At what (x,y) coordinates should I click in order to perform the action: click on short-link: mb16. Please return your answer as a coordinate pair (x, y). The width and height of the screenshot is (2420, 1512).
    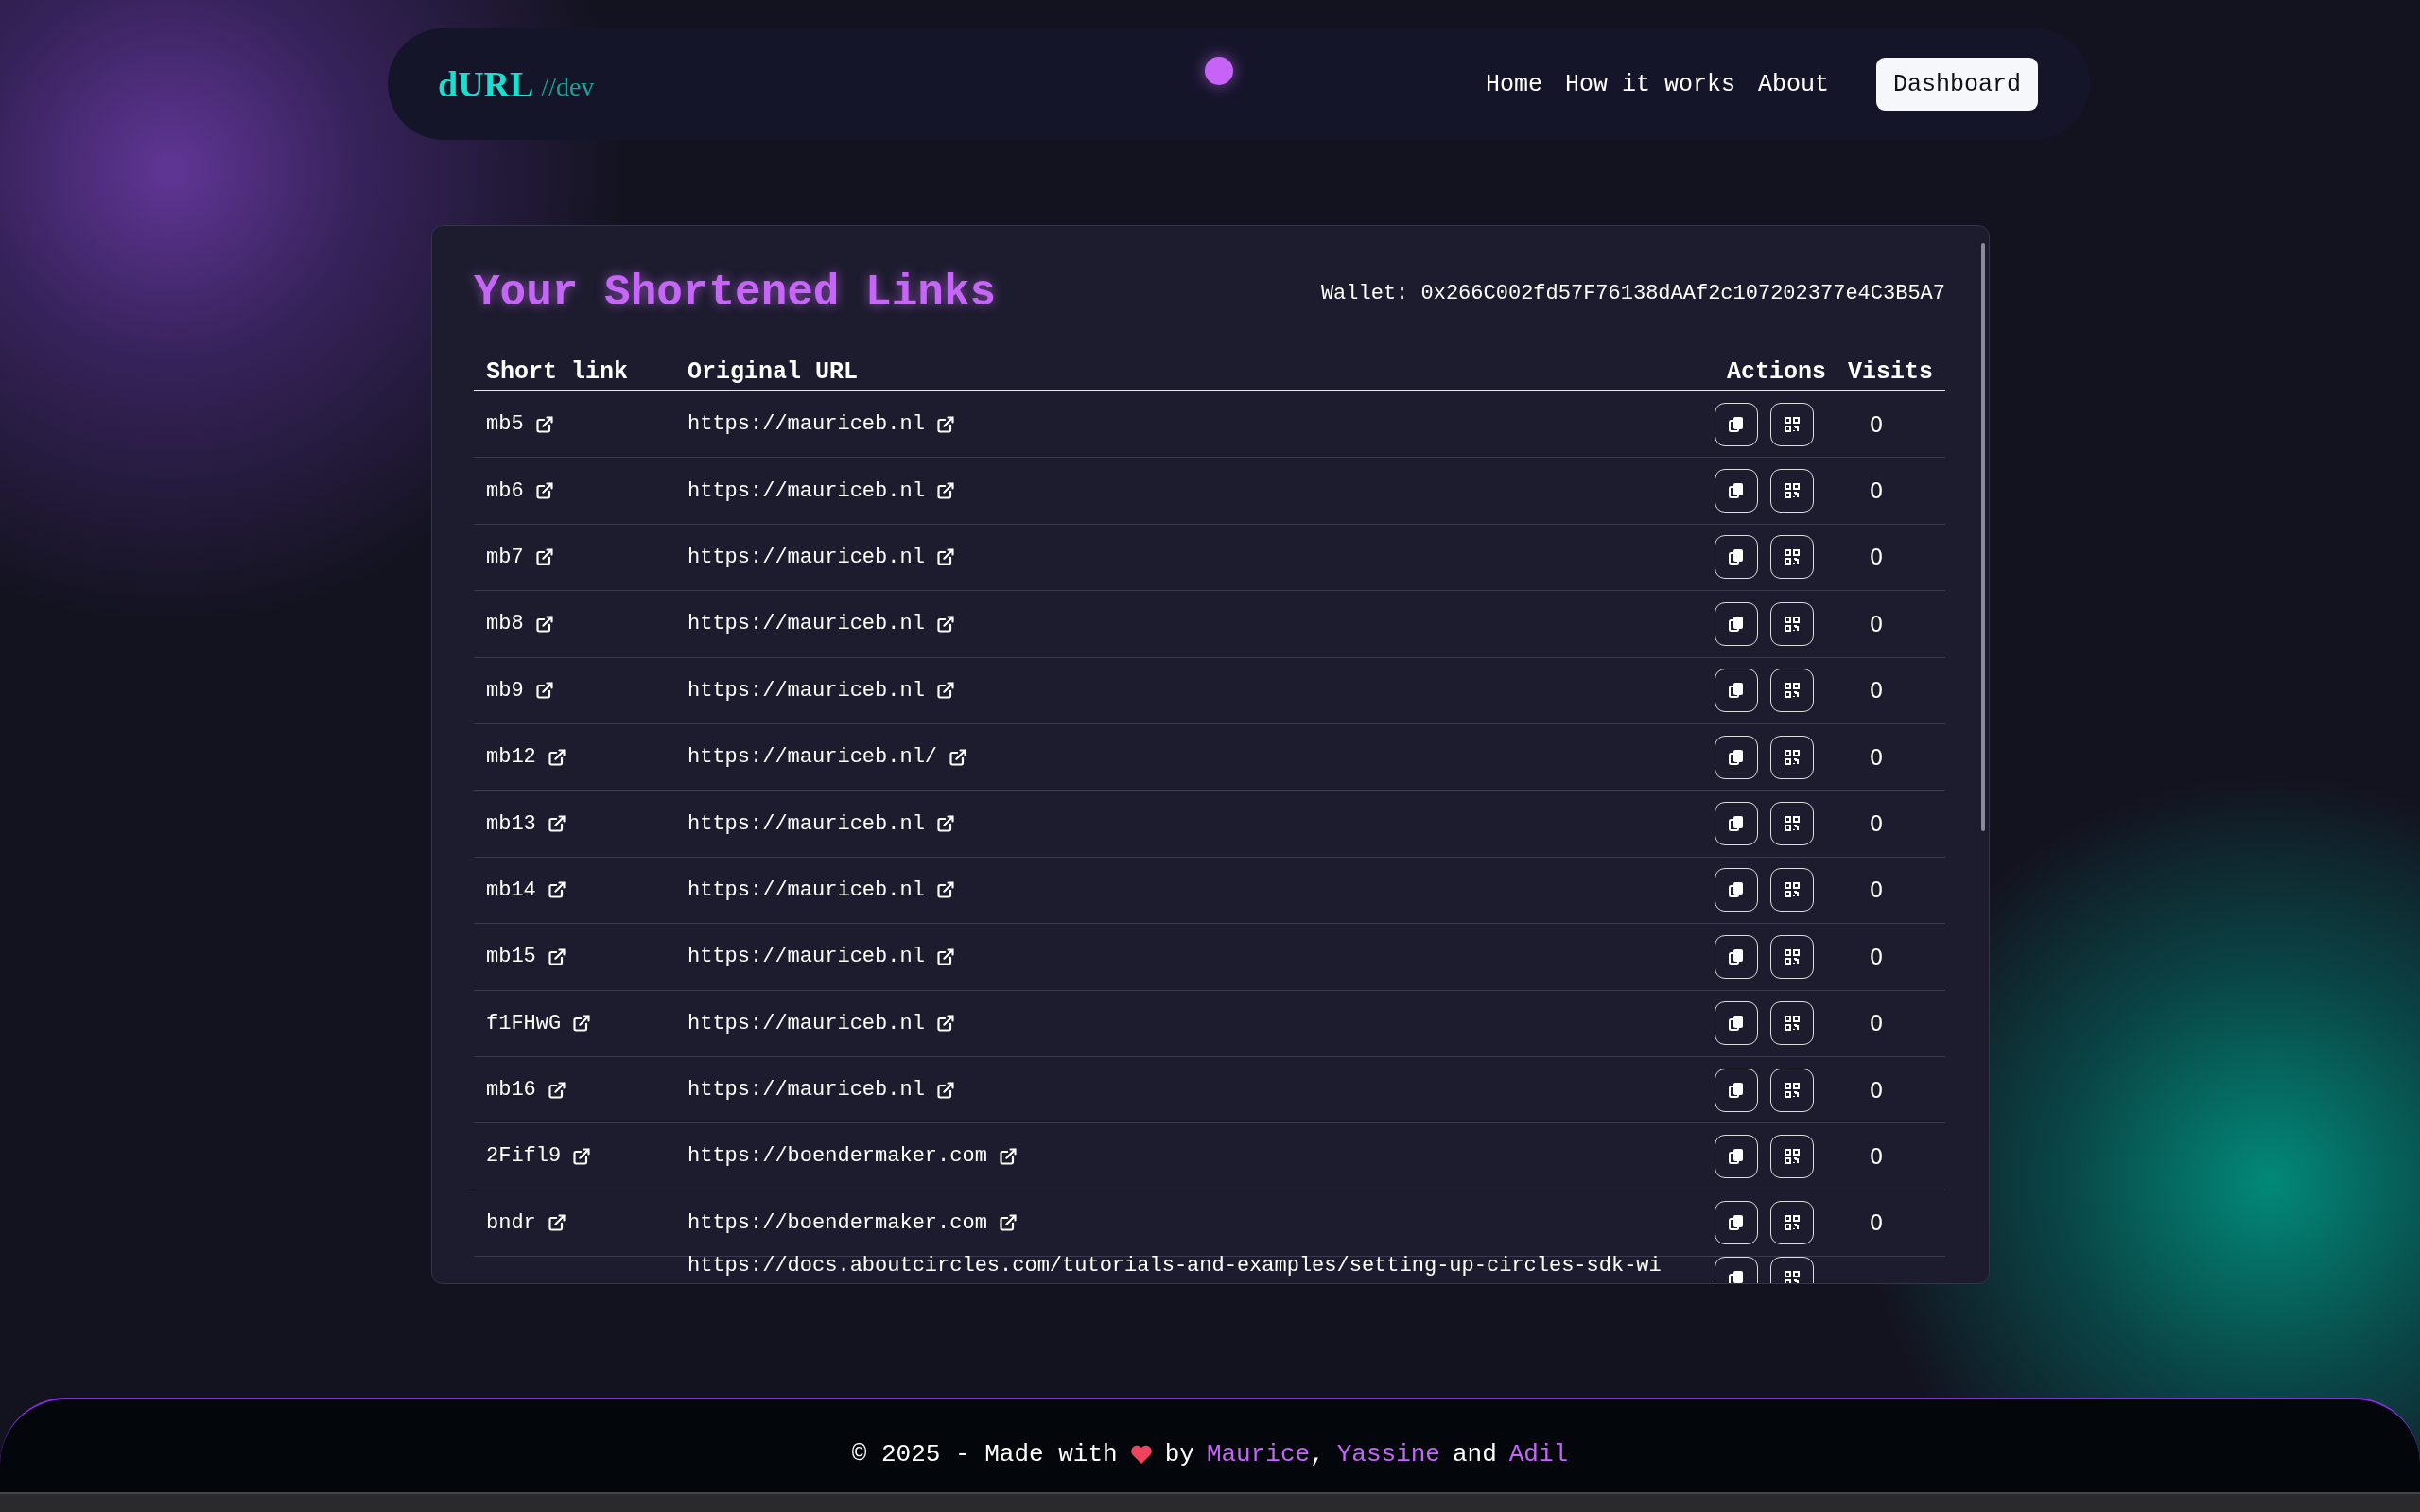
    Looking at the image, I should click on (526, 1090).